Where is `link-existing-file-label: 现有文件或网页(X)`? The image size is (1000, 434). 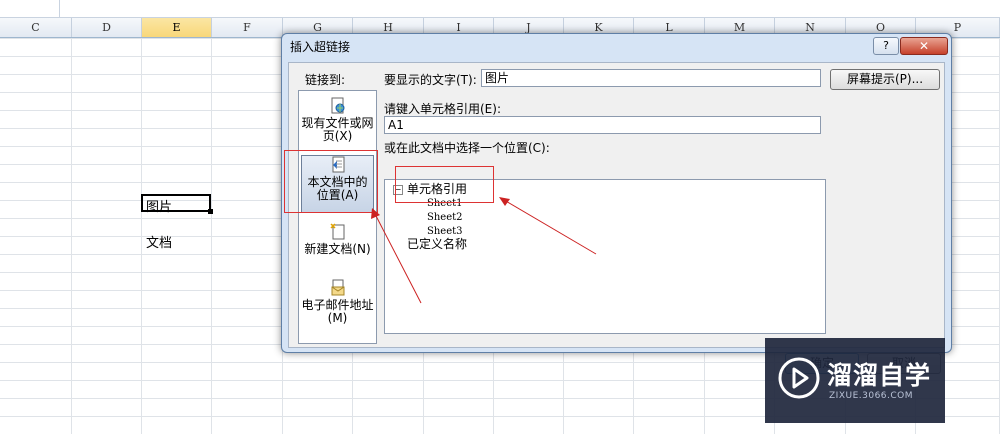
link-existing-file-label: 现有文件或网页(X) is located at coordinates (337, 129).